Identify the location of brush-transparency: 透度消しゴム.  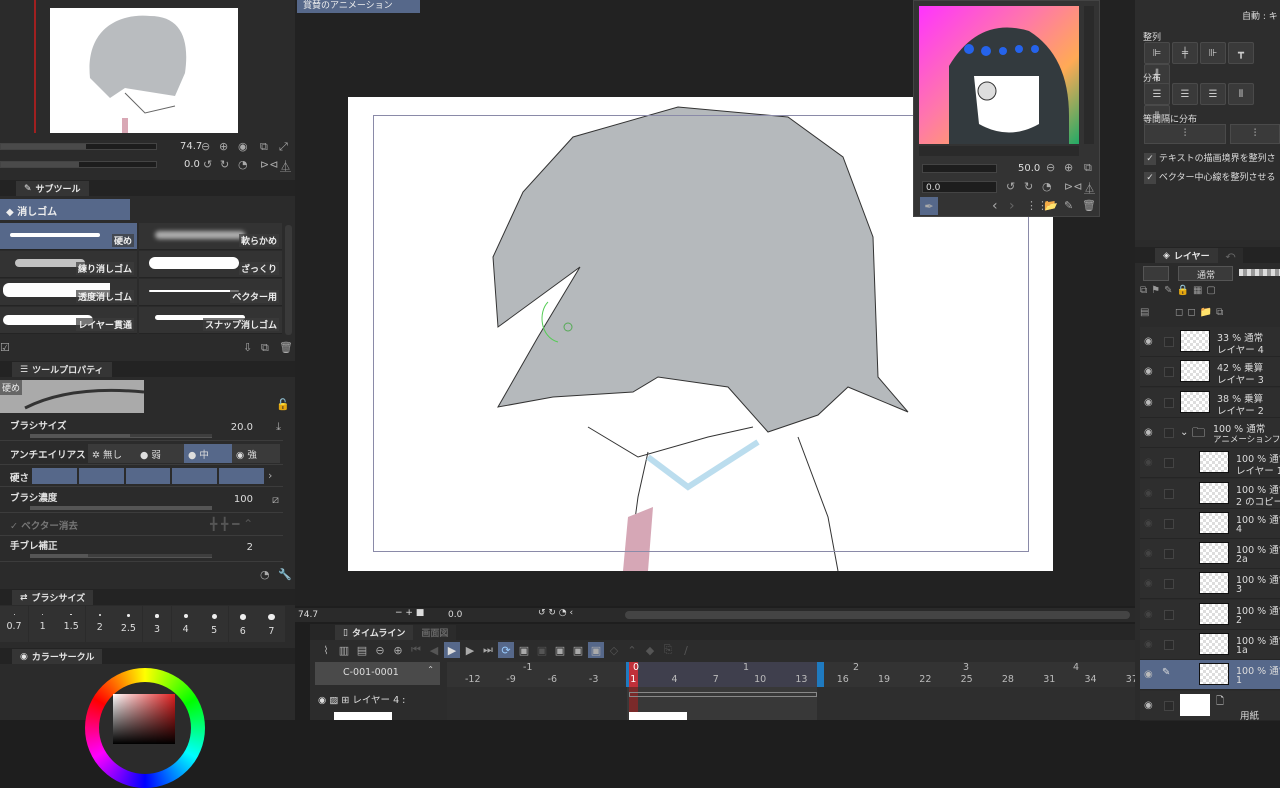
(68, 292).